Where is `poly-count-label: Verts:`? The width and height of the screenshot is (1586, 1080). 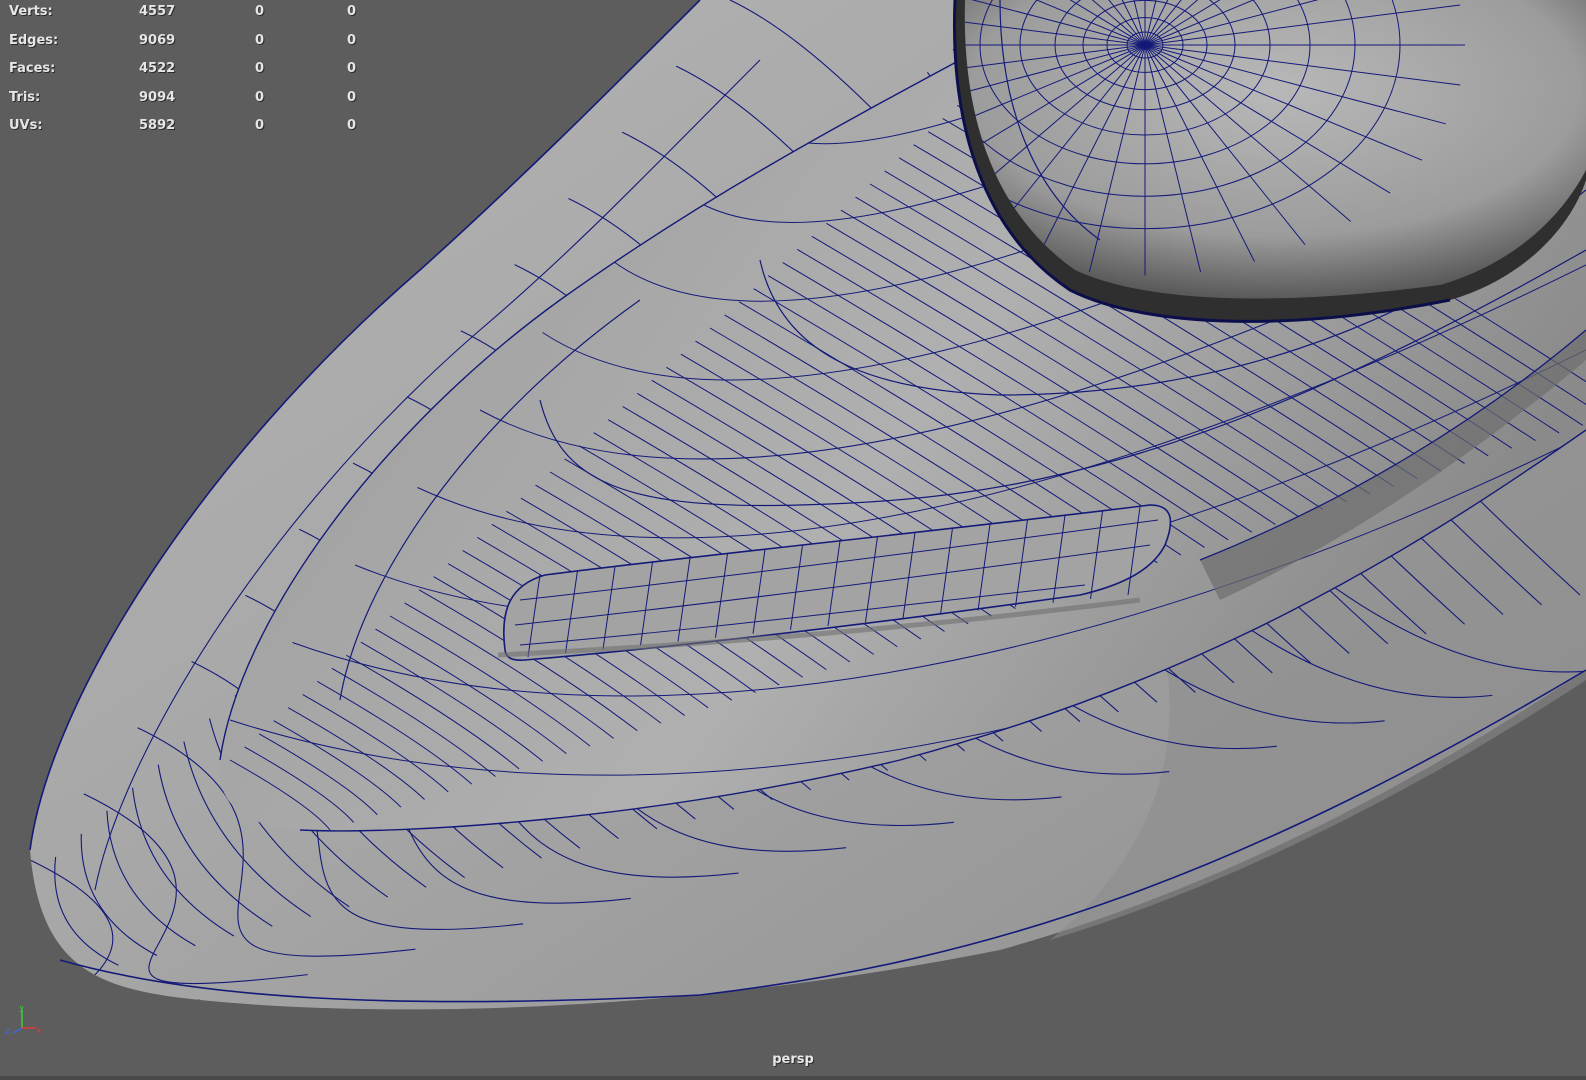
poly-count-label: Verts: is located at coordinates (31, 11).